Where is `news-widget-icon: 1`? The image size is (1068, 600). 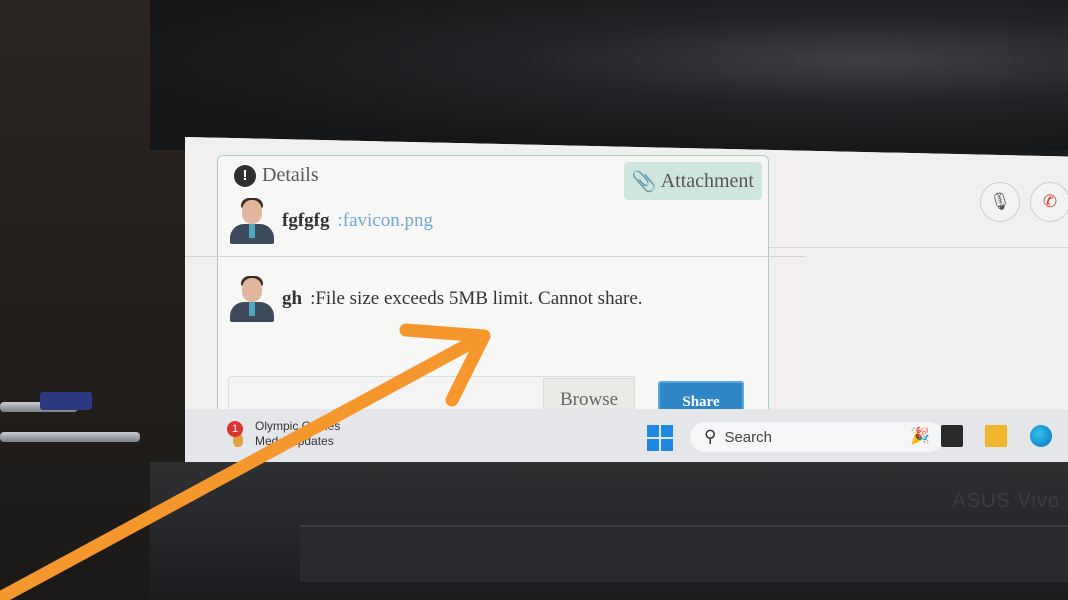
news-widget-icon: 1 is located at coordinates (237, 434).